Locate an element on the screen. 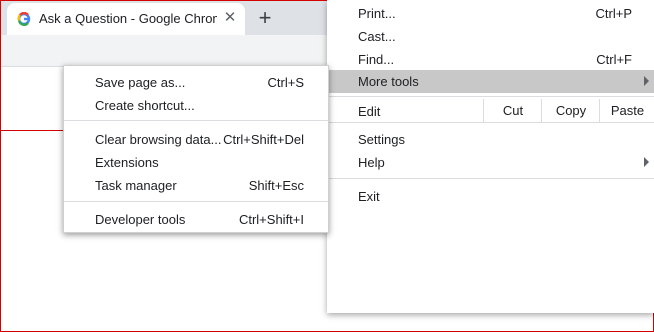 The width and height of the screenshot is (654, 332). close-icon: ✕ is located at coordinates (230, 18).